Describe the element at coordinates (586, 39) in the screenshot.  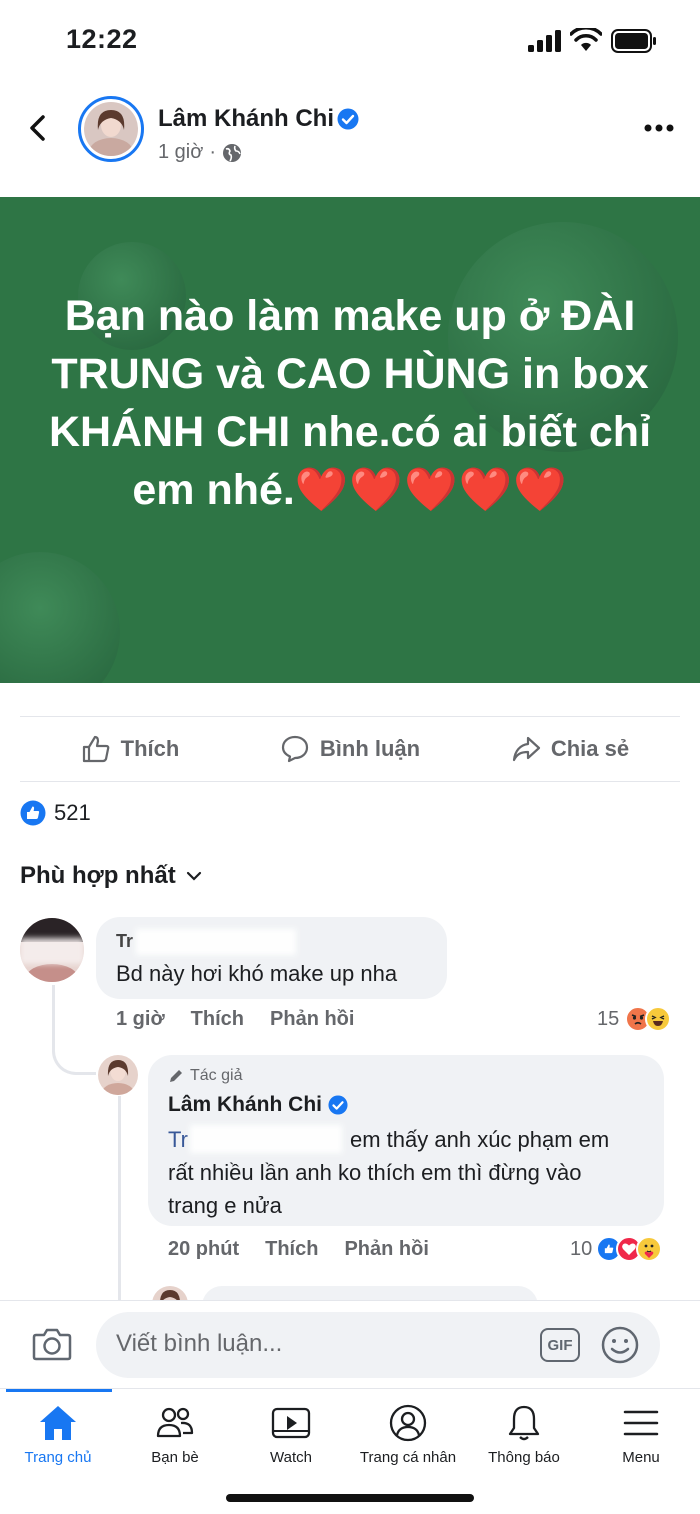
I see `wifi-icon` at that location.